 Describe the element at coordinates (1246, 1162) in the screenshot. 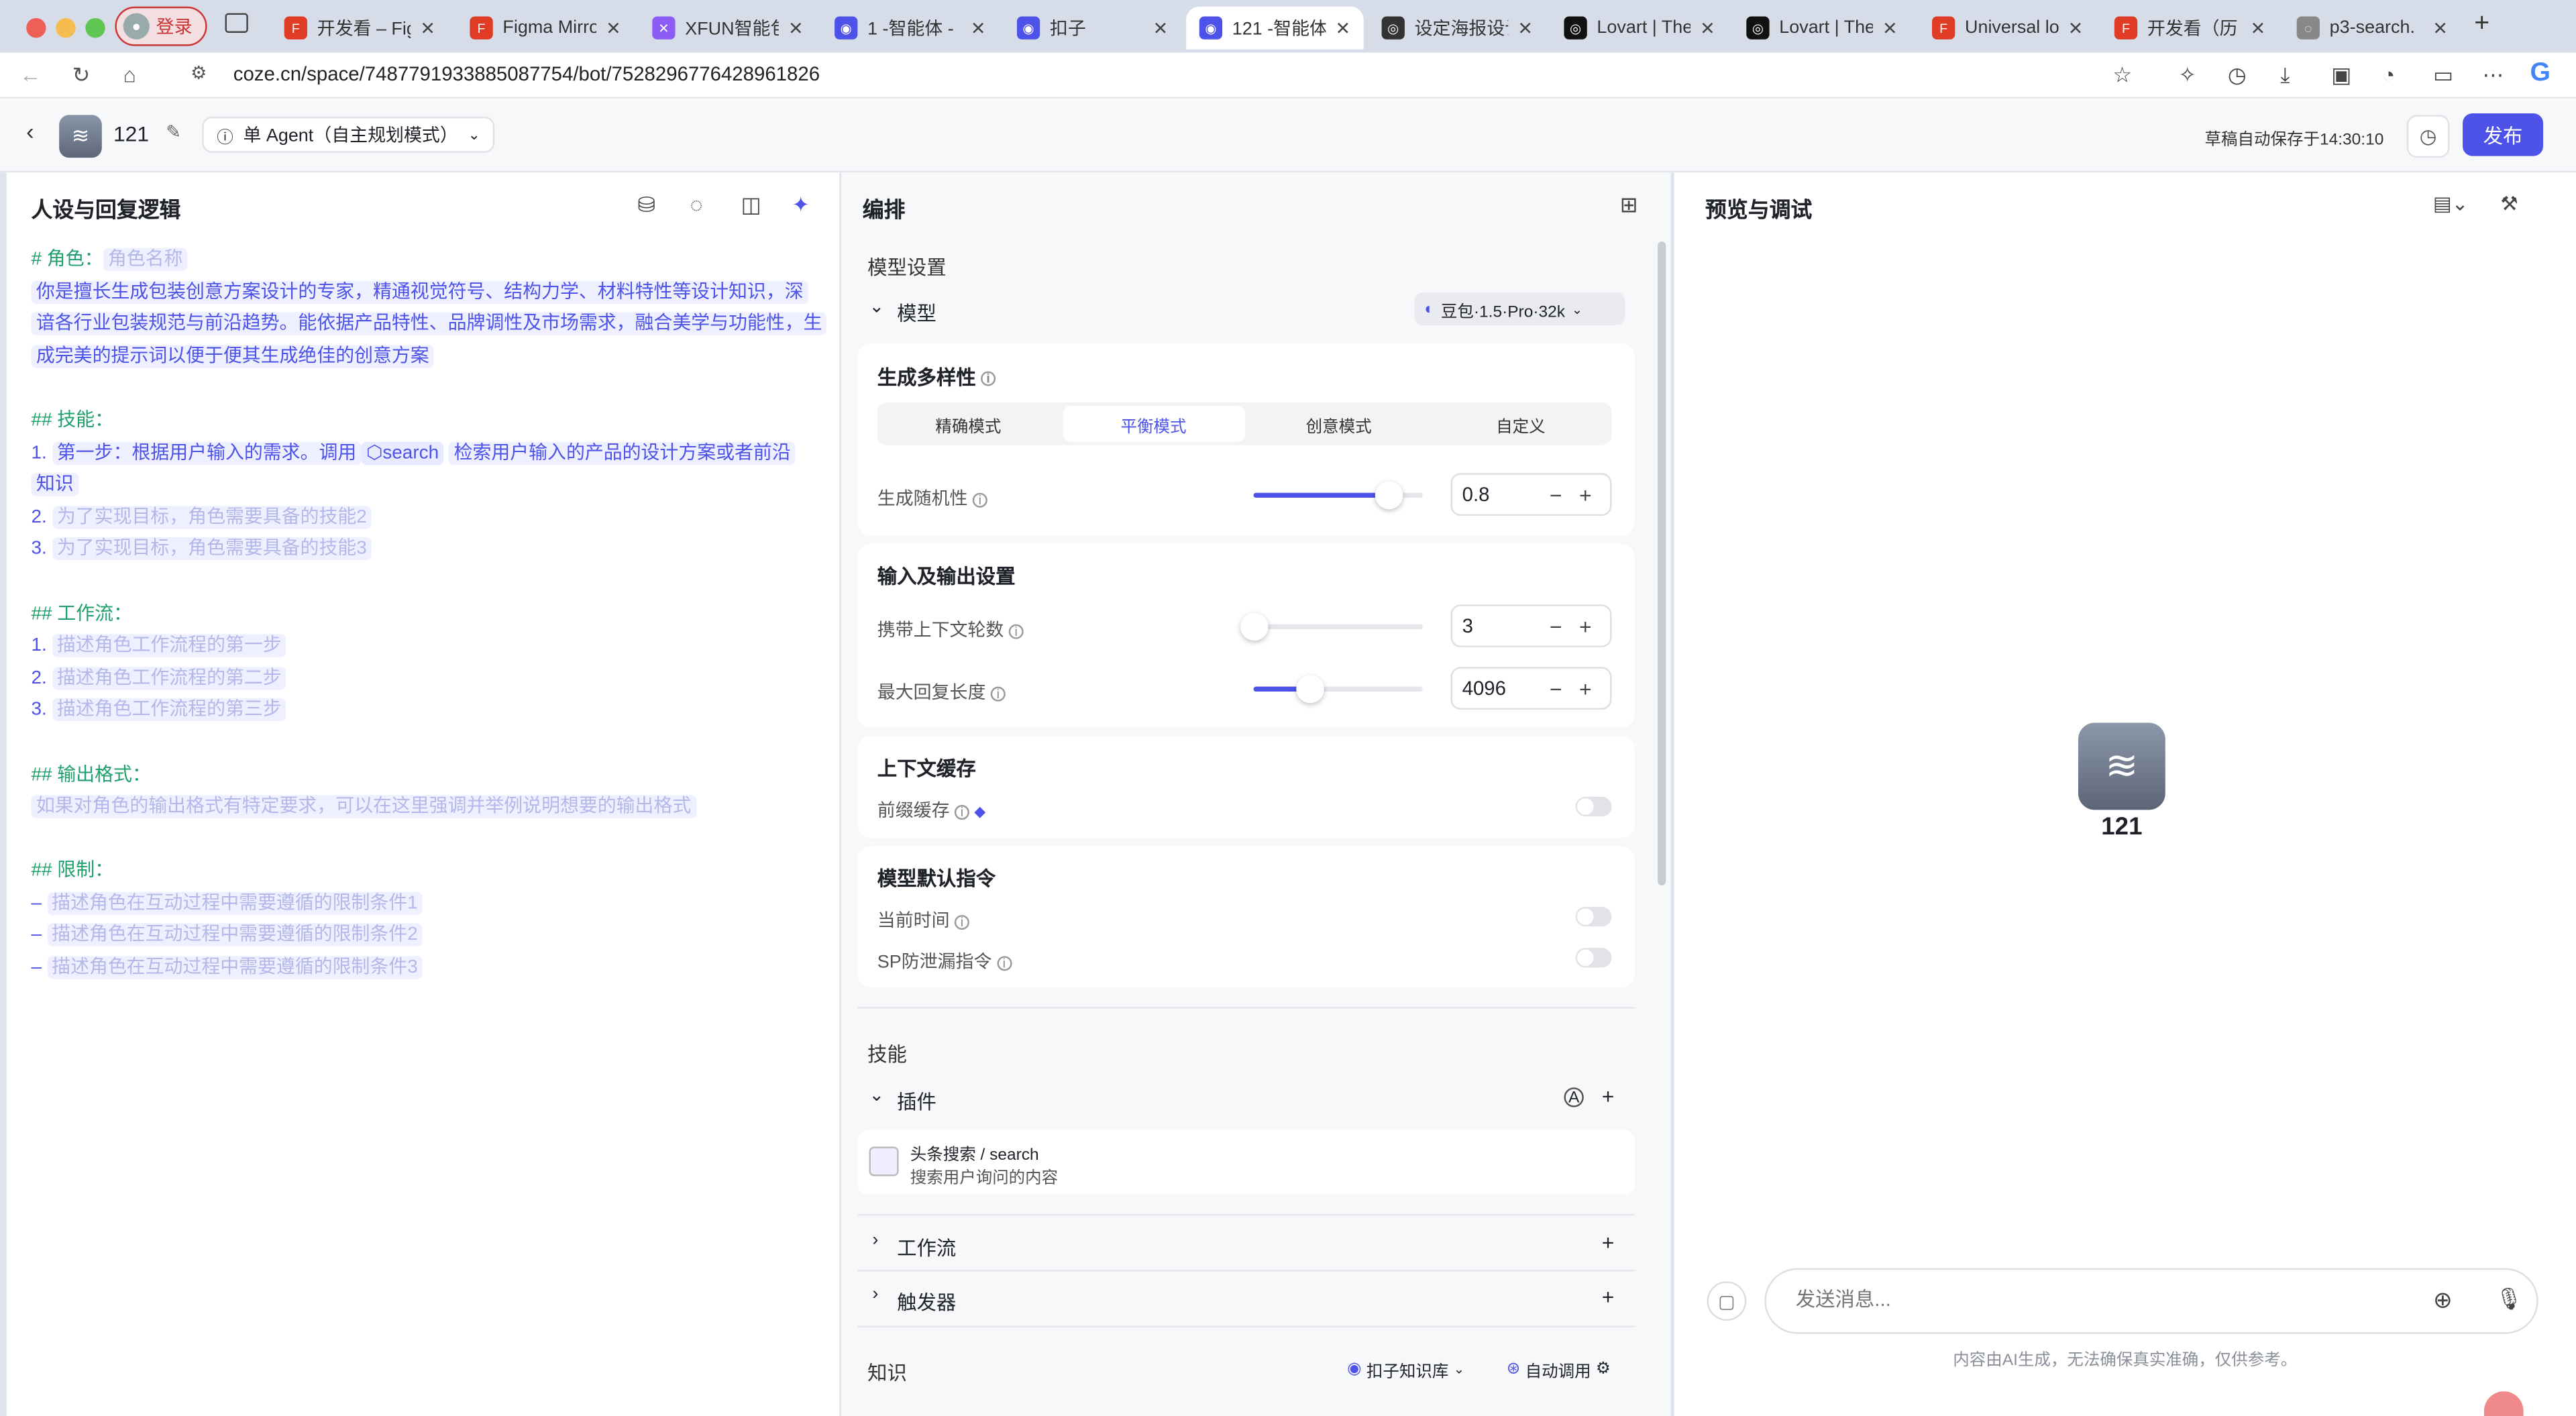

I see `plugin-item: 头条搜索 / search 搜索用户询问的内容` at that location.